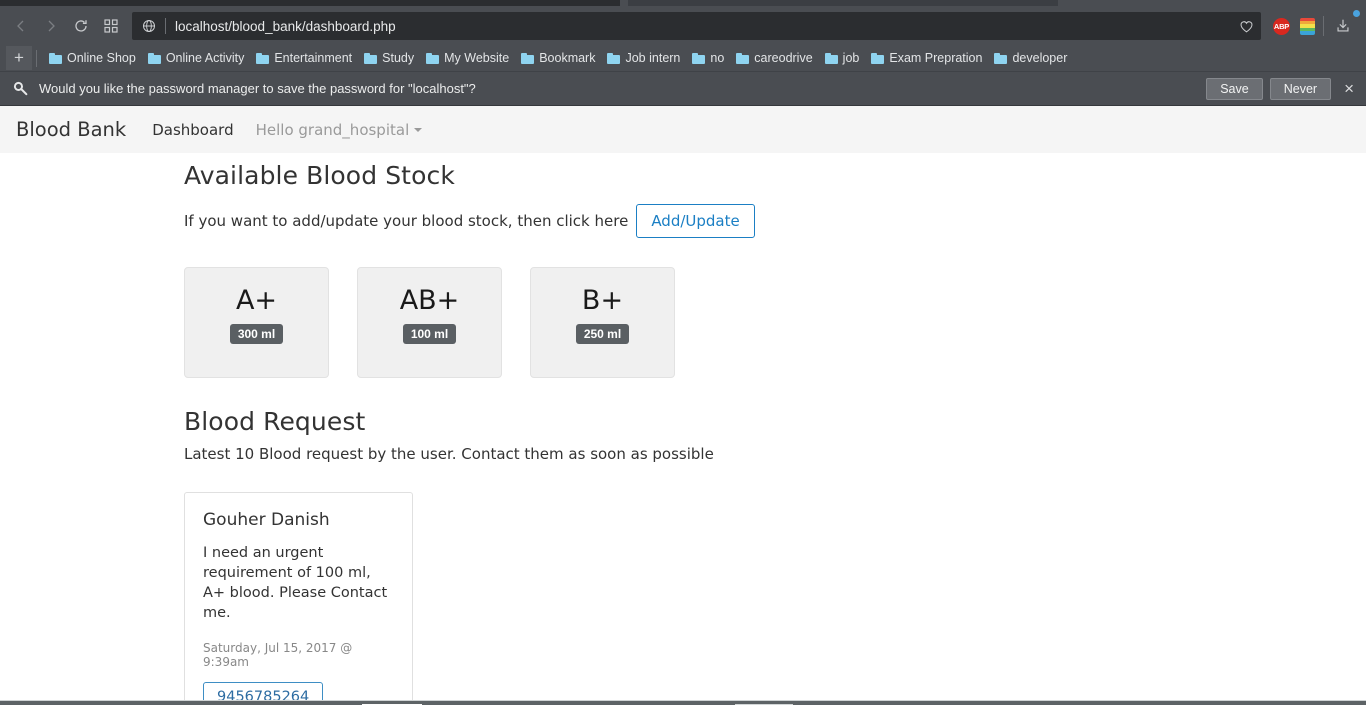 This screenshot has height=705, width=1366. I want to click on extension-icons: ABP, so click(1294, 26).